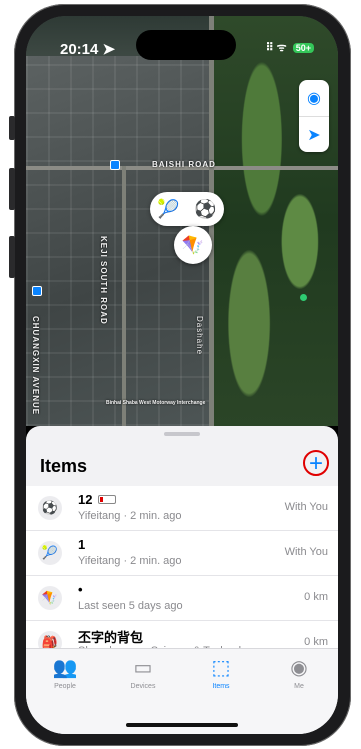  Describe the element at coordinates (303, 47) in the screenshot. I see `battery-indicator: 50+` at that location.